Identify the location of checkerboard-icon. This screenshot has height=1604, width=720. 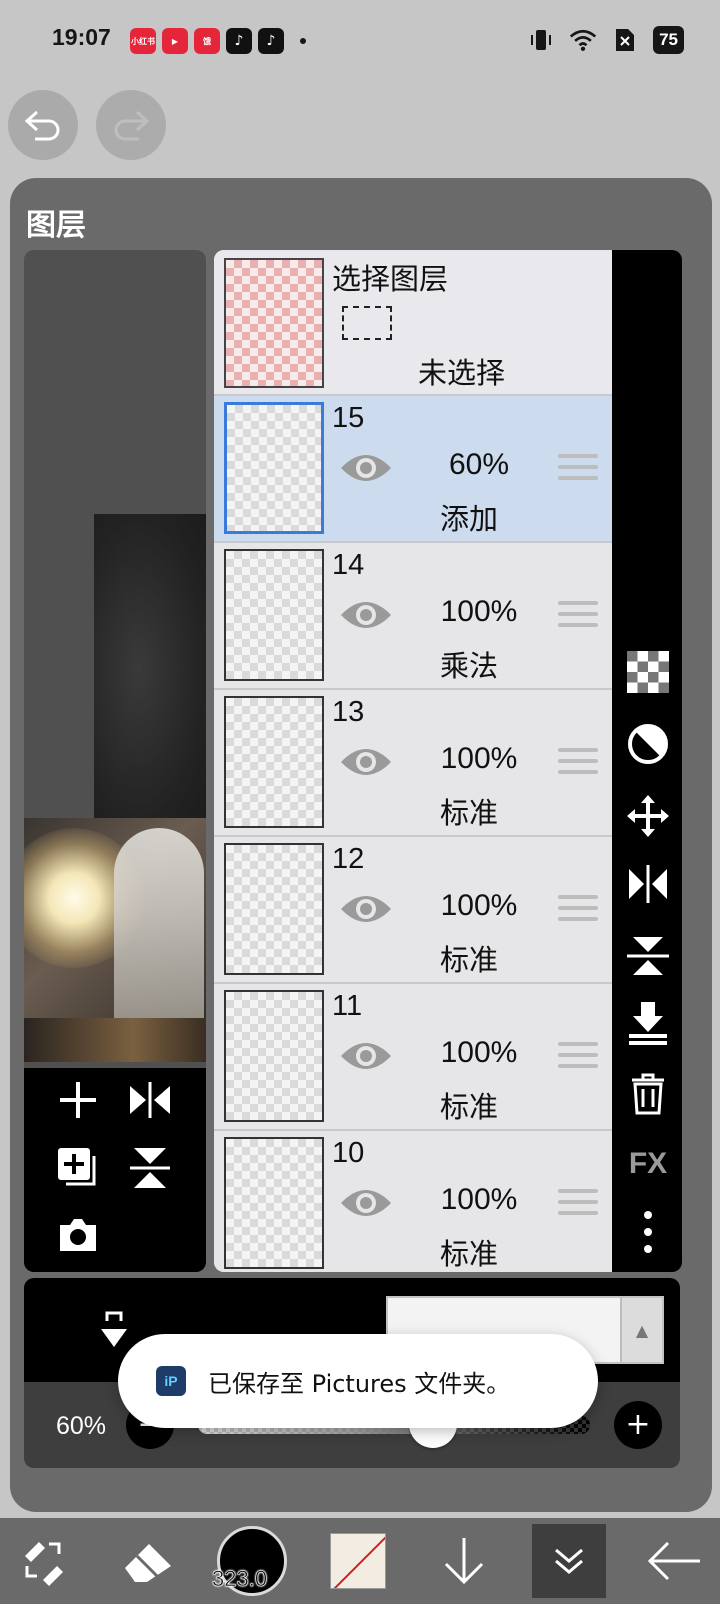
(648, 672).